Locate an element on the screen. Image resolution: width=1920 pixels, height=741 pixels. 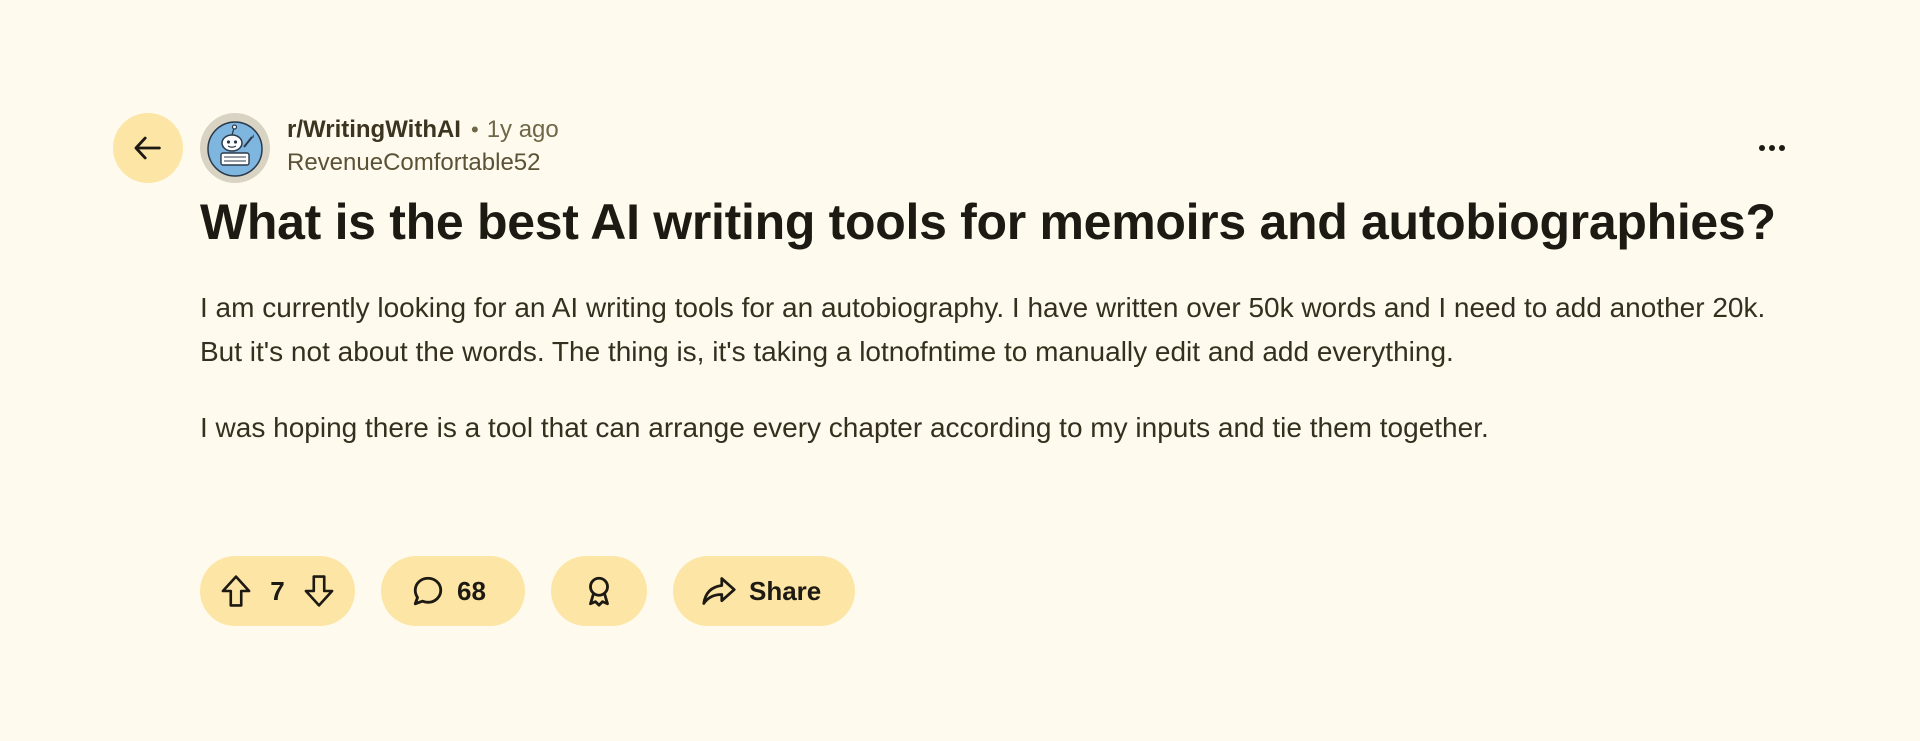
downvote-button is located at coordinates (319, 591).